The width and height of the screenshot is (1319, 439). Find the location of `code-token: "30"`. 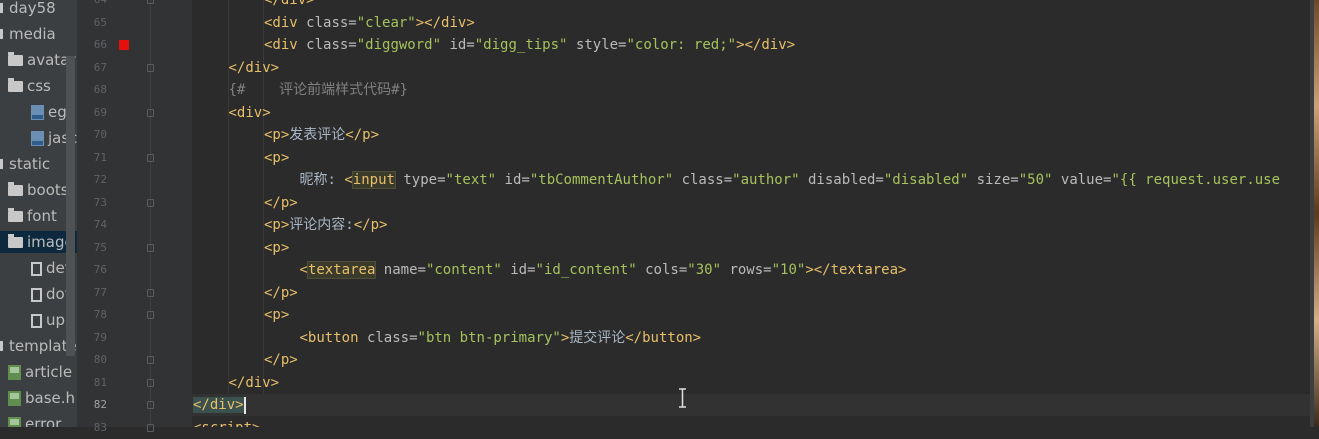

code-token: "30" is located at coordinates (708, 270).